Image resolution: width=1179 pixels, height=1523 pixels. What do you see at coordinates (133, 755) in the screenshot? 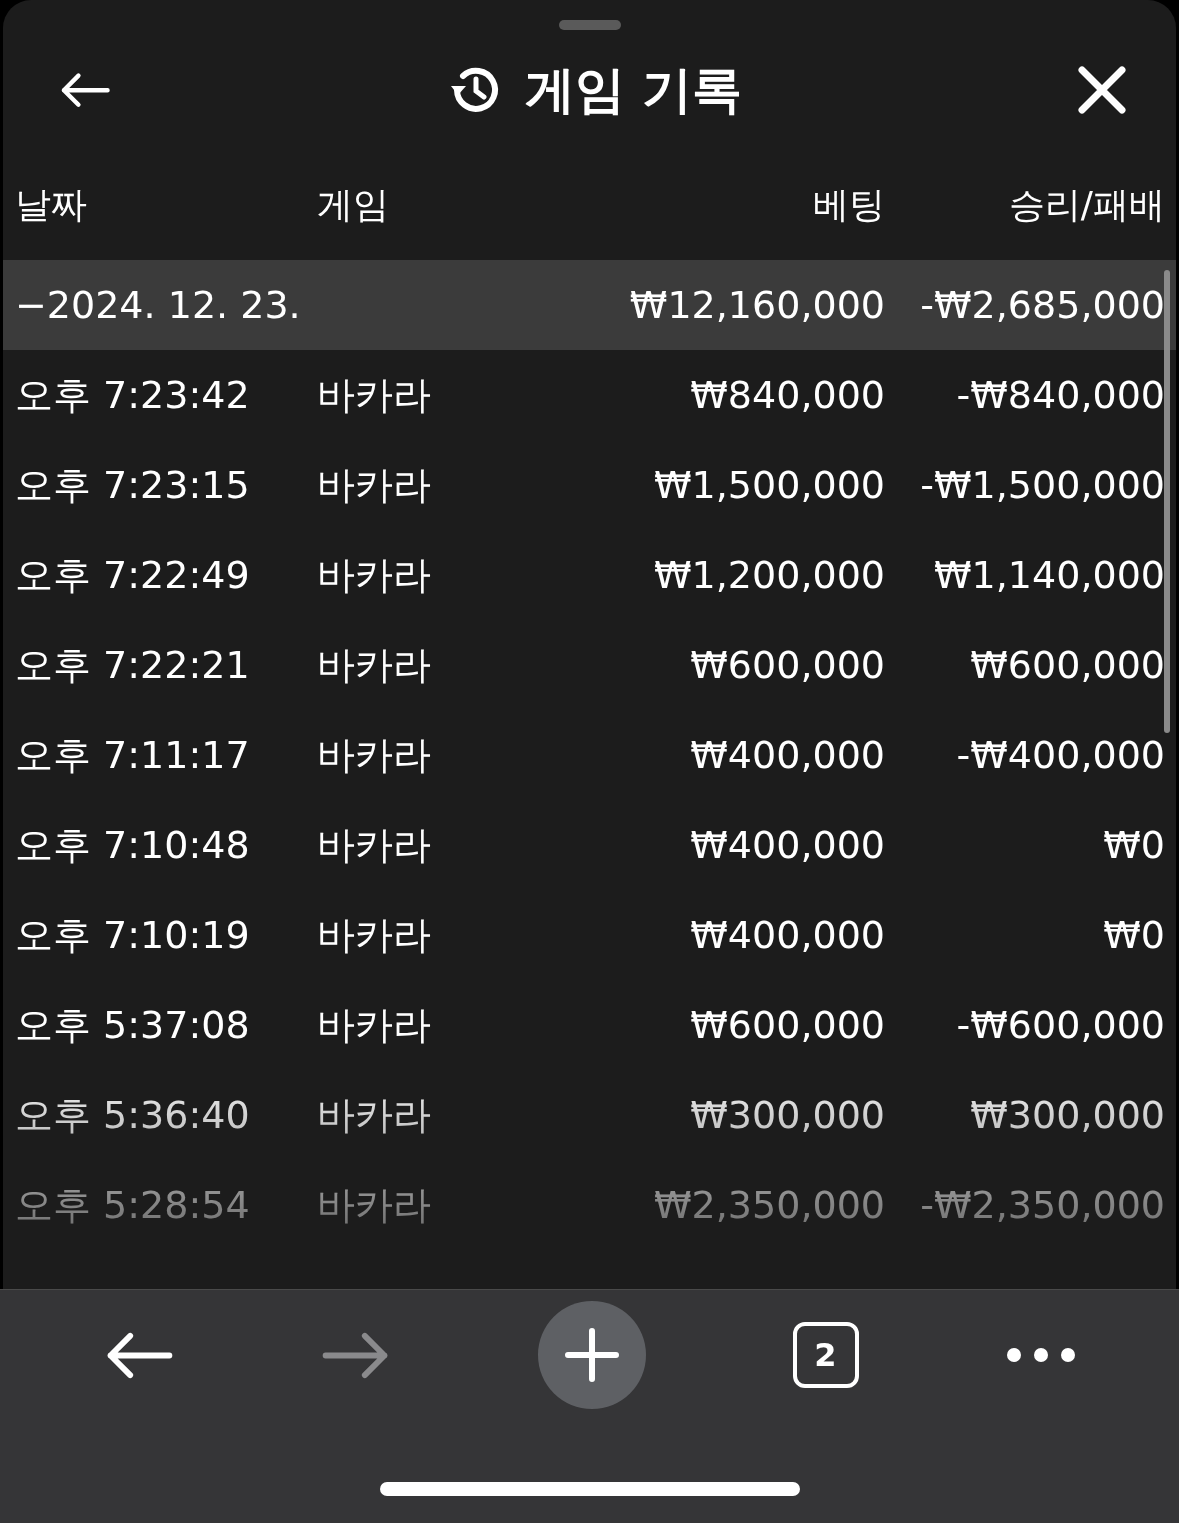
I see `time-cell-text: 오후 7:11:17` at bounding box center [133, 755].